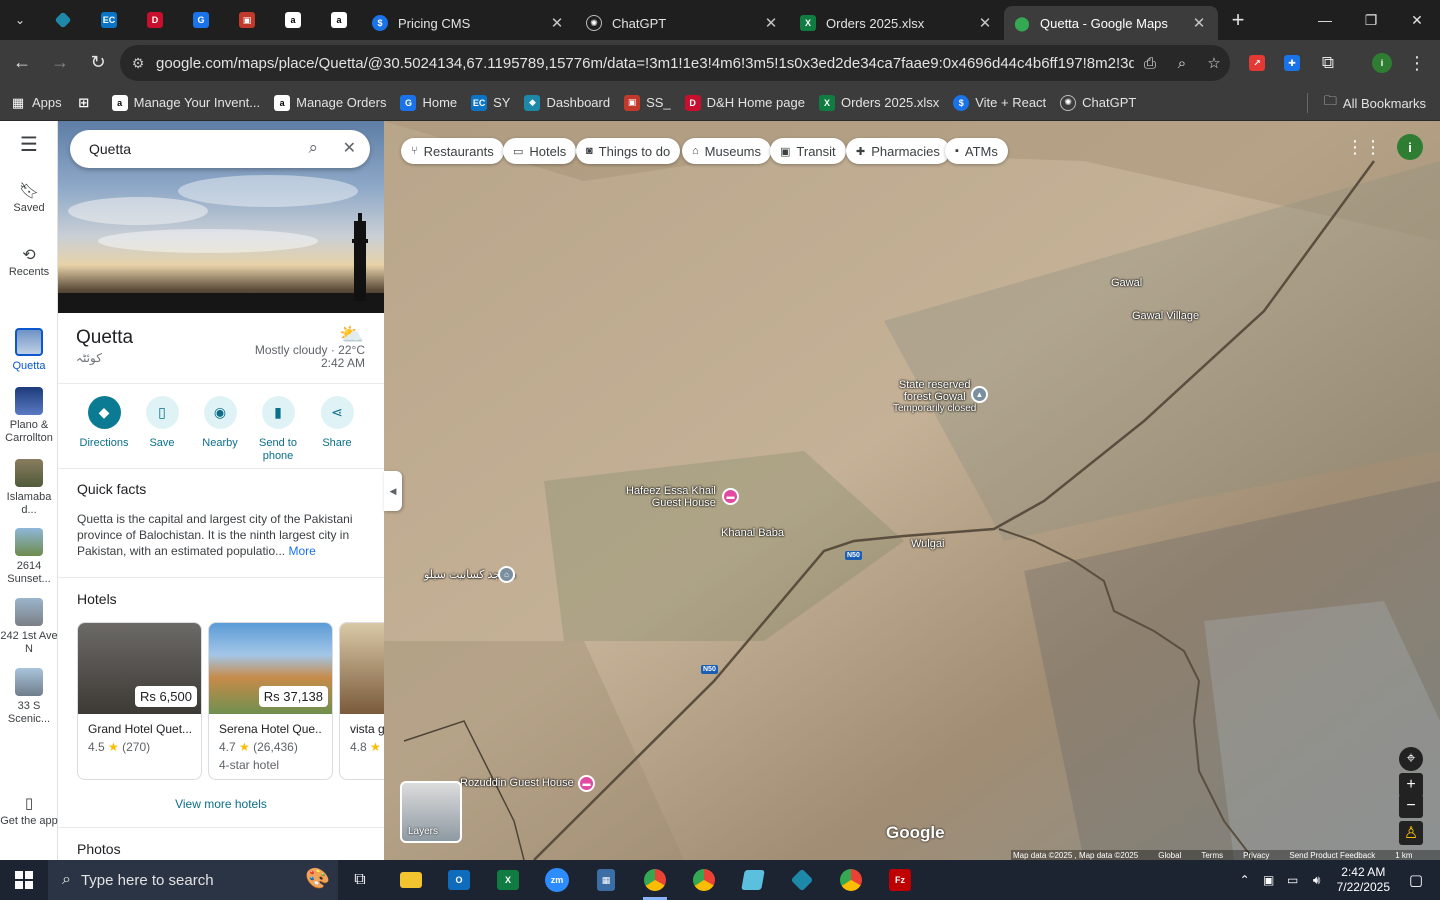  What do you see at coordinates (98, 63) in the screenshot?
I see `reload-button: ↻` at bounding box center [98, 63].